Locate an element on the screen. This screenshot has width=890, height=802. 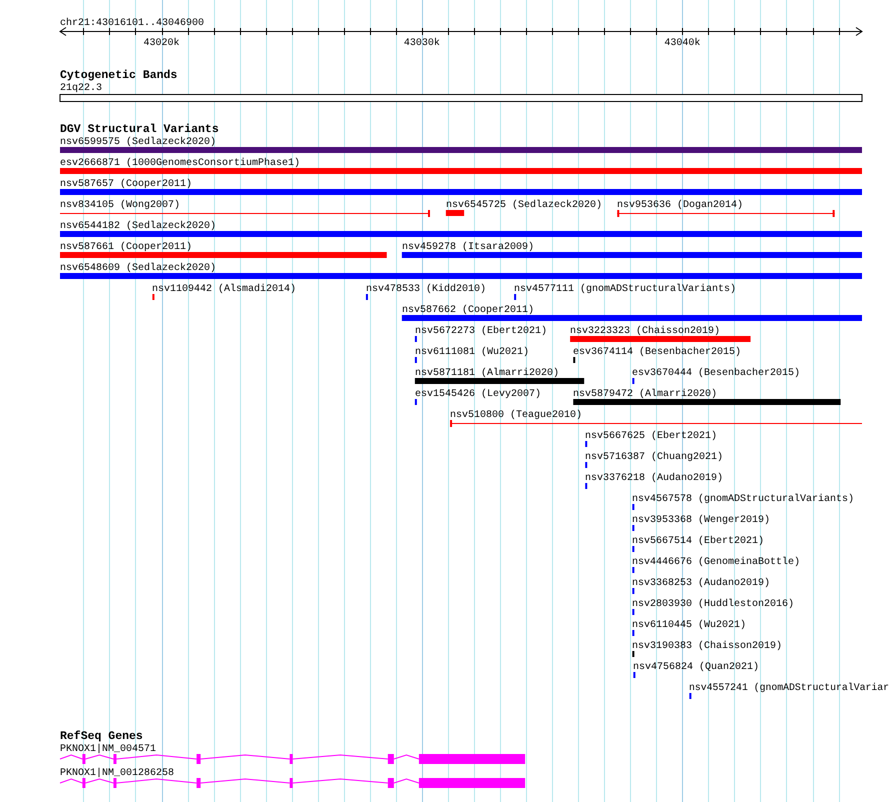
variant-label: nsv4557241 (gnomADStructuralVariar is located at coordinates (789, 688).